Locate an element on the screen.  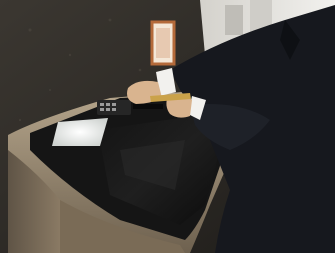
background-panel is located at coordinates (234, 20).